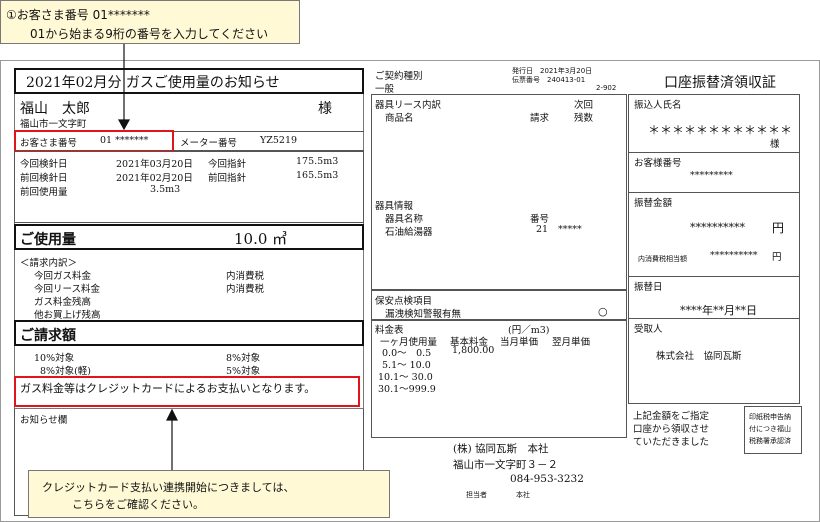 The width and height of the screenshot is (820, 522). What do you see at coordinates (124, 87) in the screenshot?
I see `top-arrow` at bounding box center [124, 87].